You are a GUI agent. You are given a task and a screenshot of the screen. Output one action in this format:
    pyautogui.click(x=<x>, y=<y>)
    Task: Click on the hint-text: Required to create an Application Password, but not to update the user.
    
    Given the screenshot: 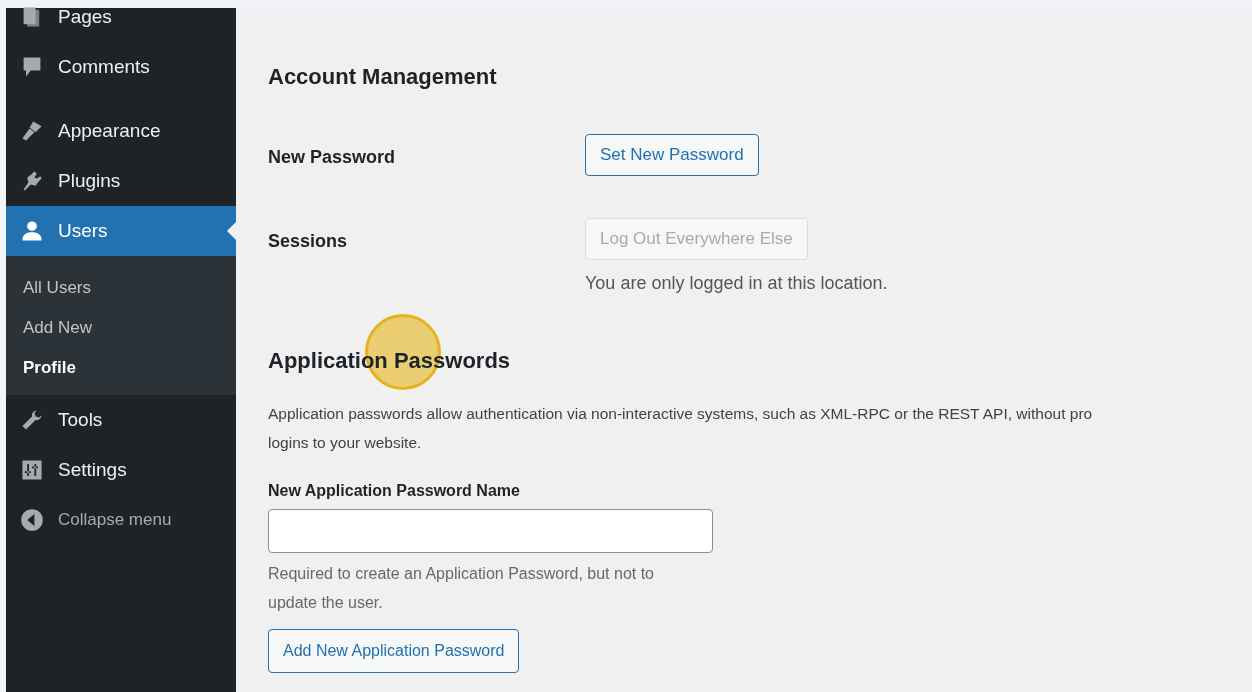 What is the action you would take?
    pyautogui.click(x=461, y=588)
    